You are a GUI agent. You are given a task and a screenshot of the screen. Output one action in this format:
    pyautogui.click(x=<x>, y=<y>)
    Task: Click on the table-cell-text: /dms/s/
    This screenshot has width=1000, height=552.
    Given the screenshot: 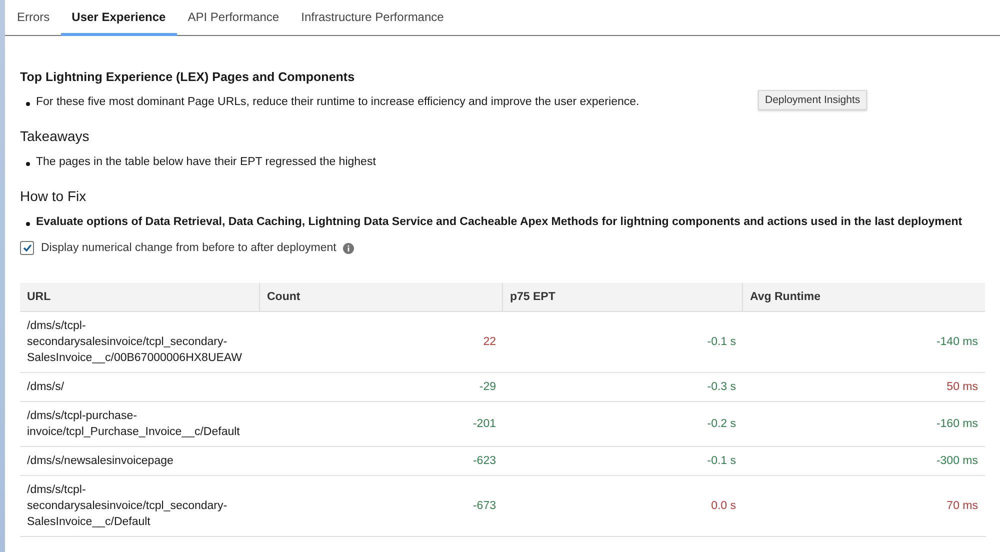 What is the action you would take?
    pyautogui.click(x=45, y=387)
    